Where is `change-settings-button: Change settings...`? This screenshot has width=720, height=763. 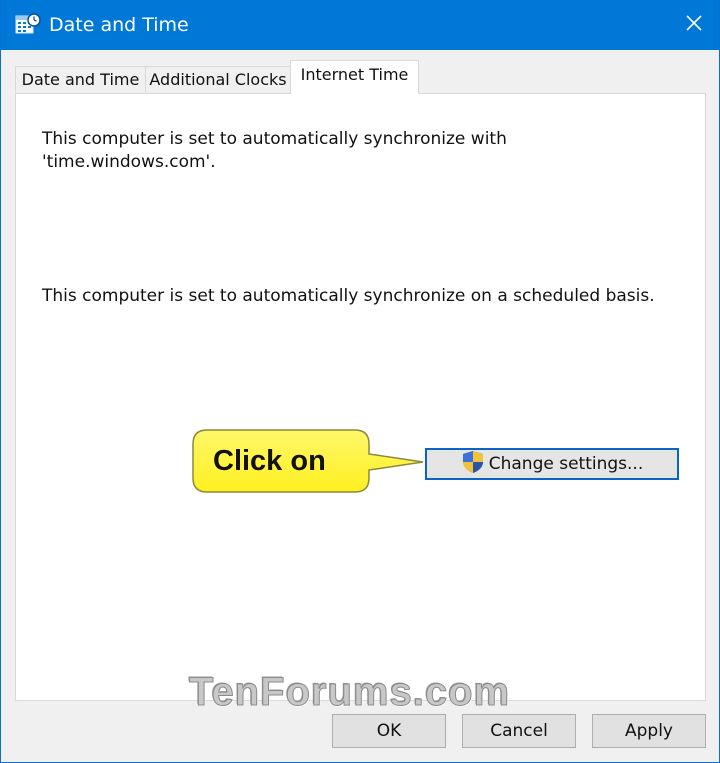 change-settings-button: Change settings... is located at coordinates (552, 464).